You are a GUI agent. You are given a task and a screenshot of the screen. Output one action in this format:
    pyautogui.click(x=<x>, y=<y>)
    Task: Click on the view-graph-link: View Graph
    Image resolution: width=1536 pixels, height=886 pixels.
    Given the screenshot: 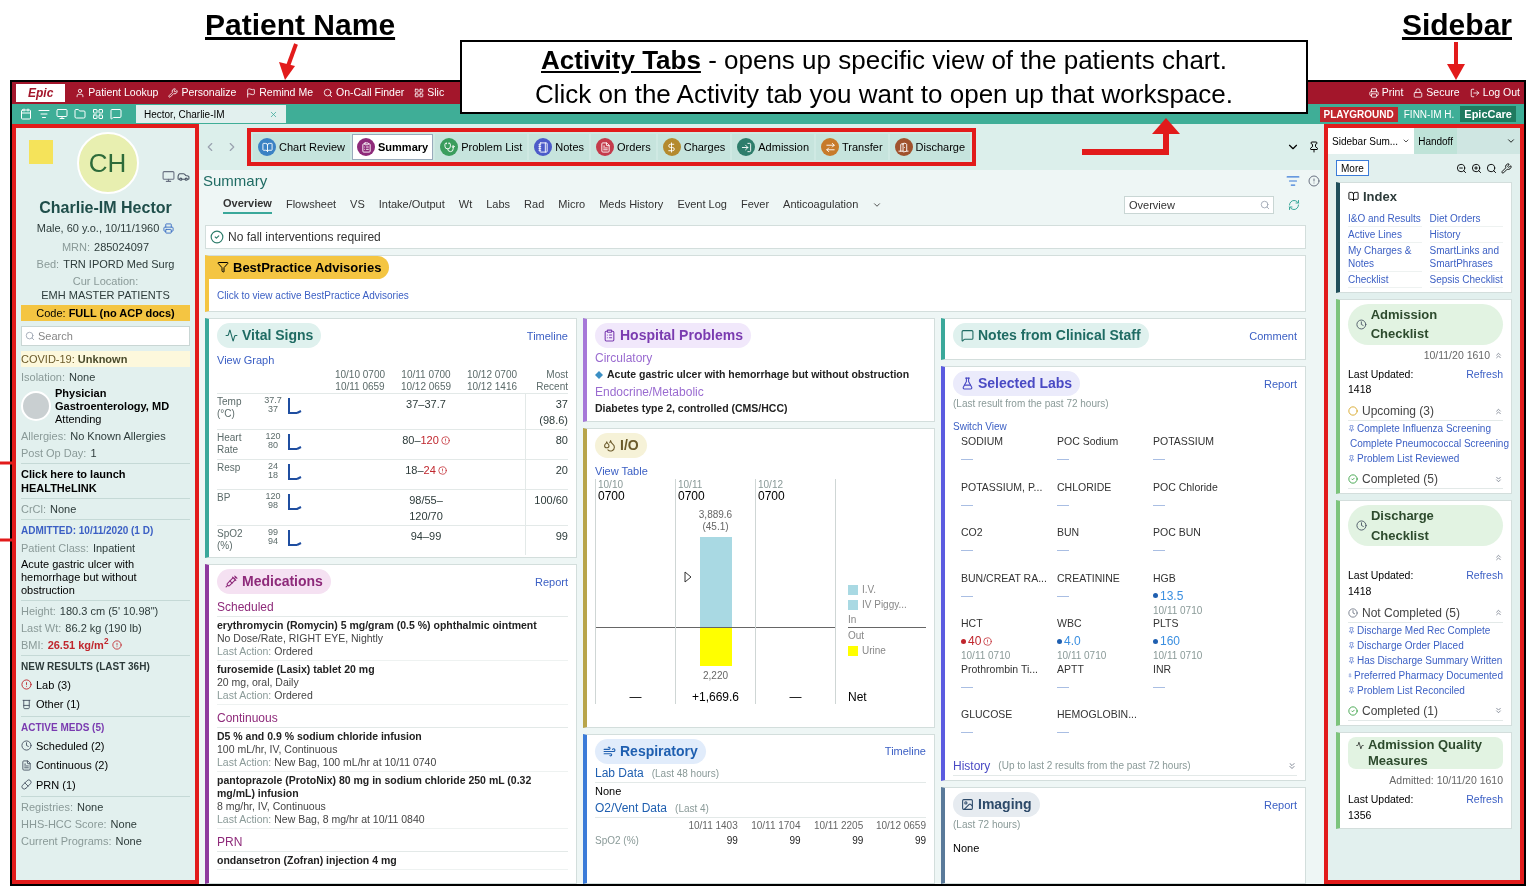 What is the action you would take?
    pyautogui.click(x=392, y=360)
    